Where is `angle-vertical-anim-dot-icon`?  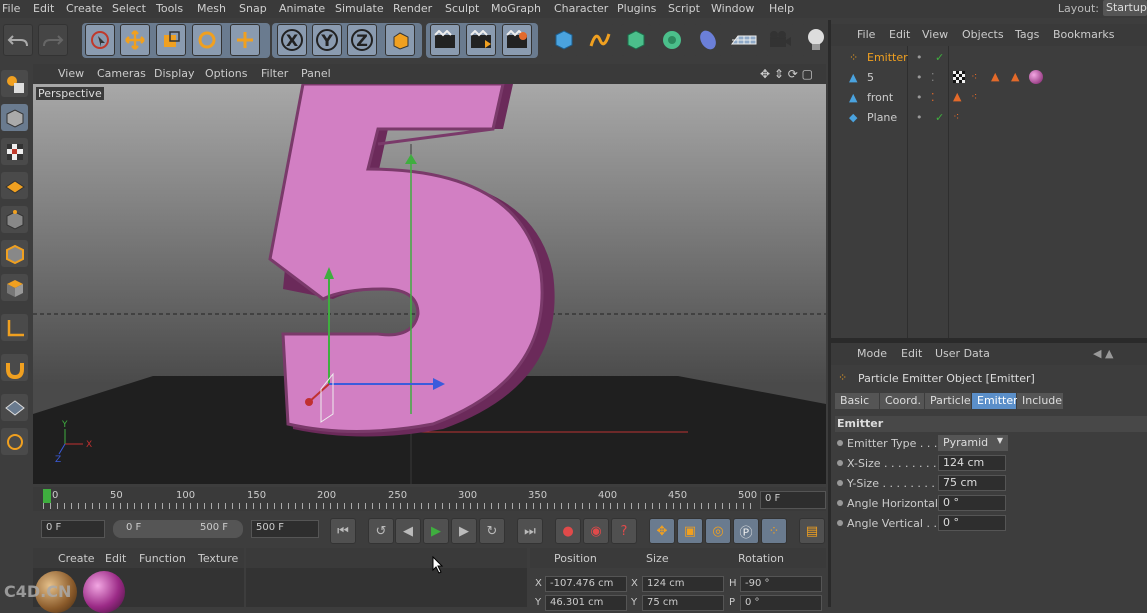
angle-vertical-anim-dot-icon is located at coordinates (840, 523).